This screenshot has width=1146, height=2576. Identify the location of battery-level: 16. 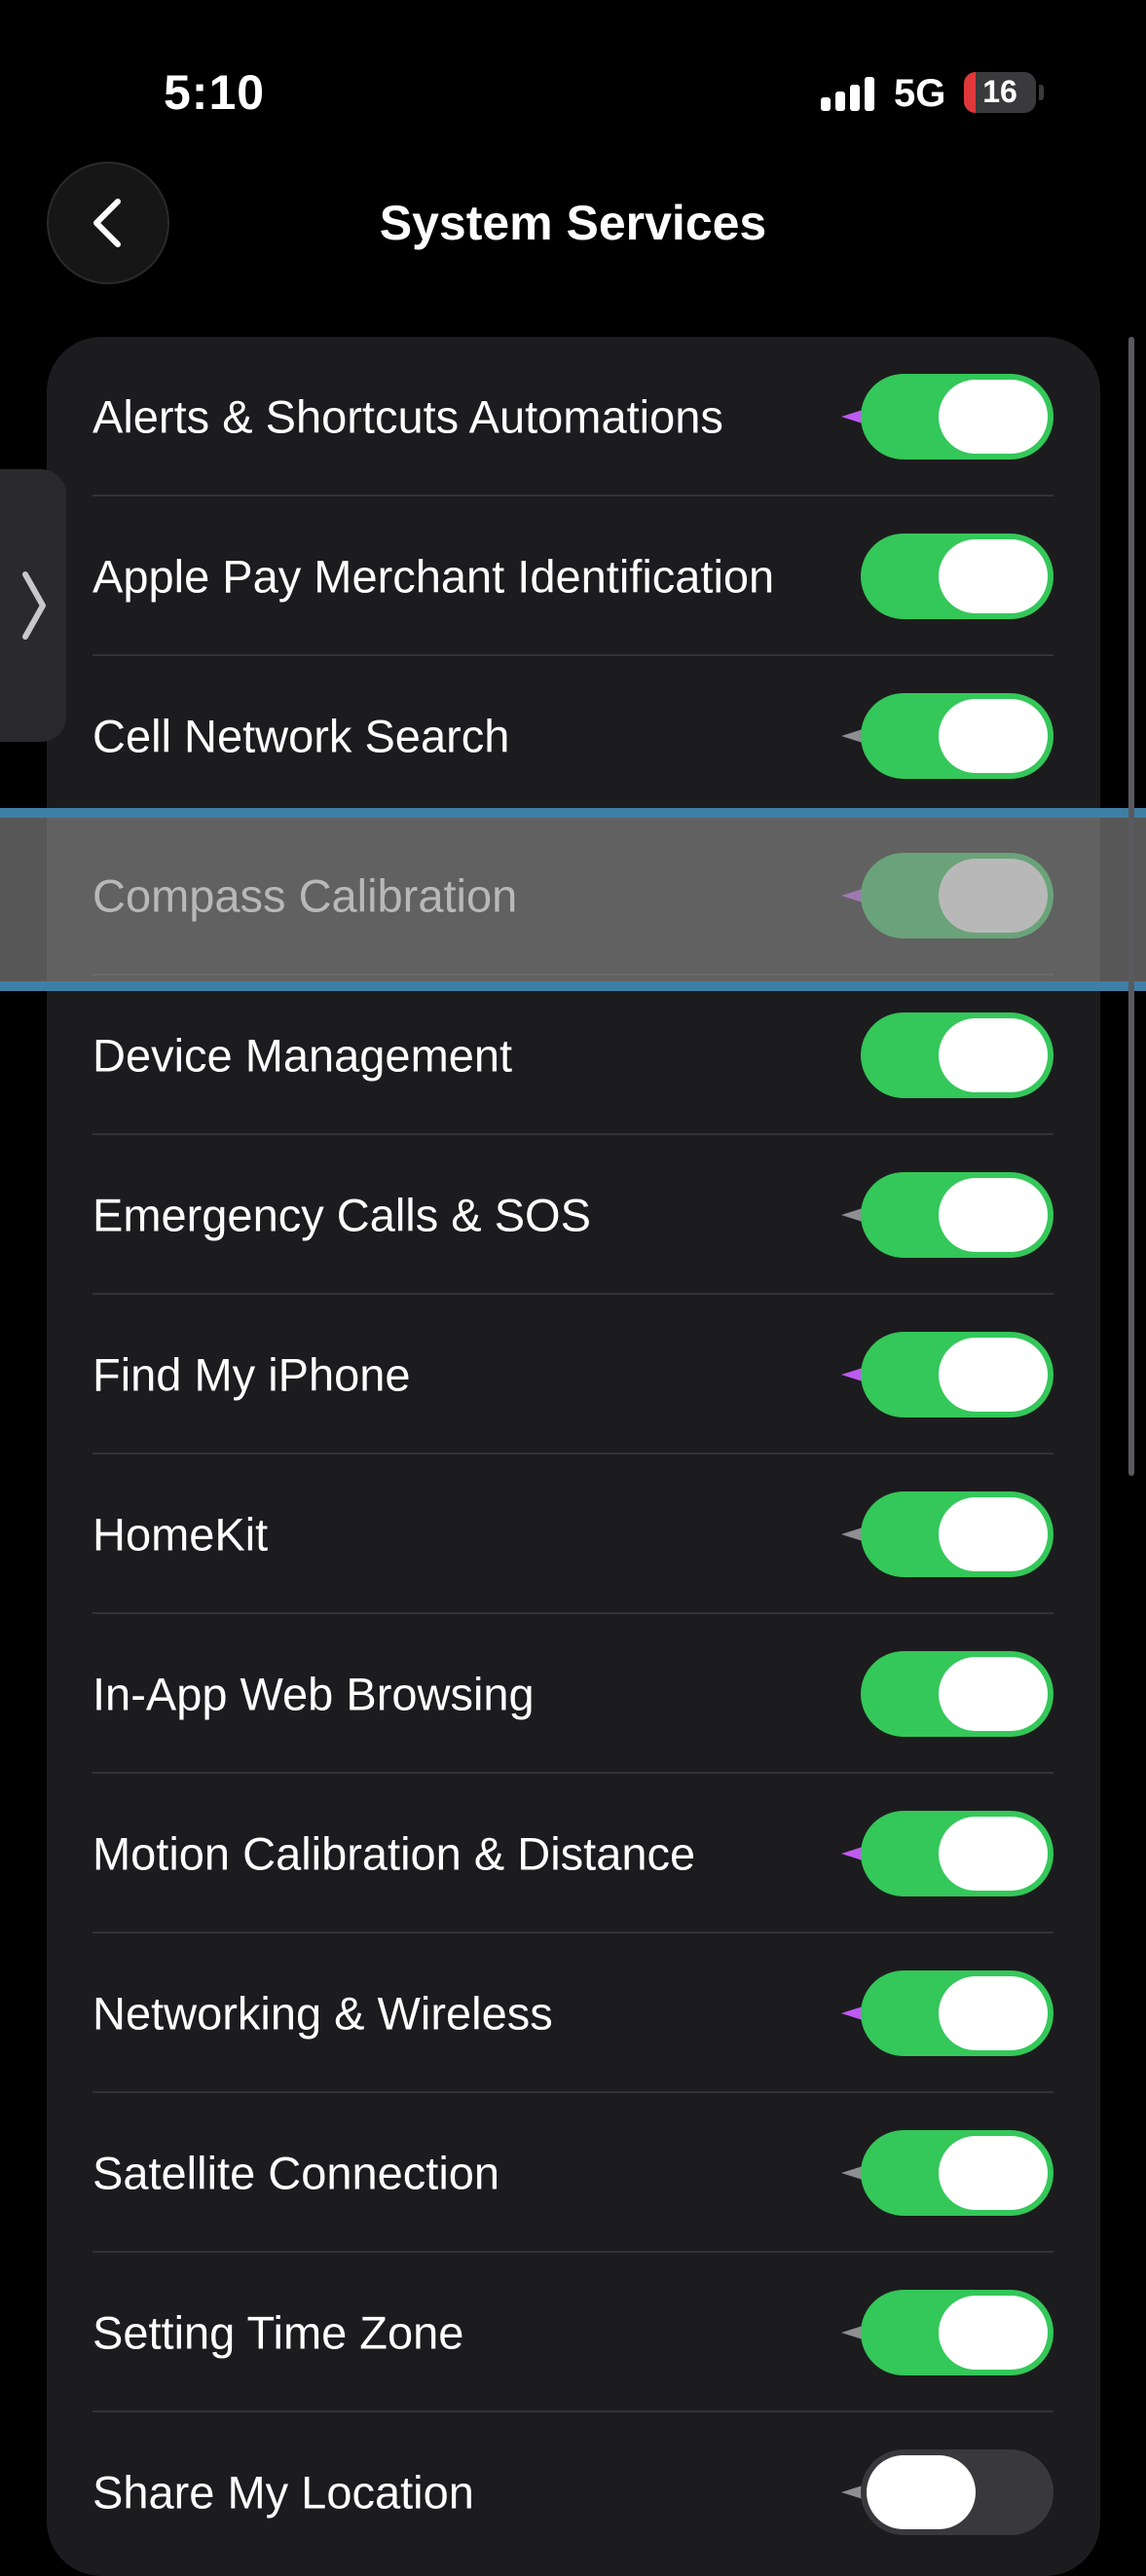
(999, 91).